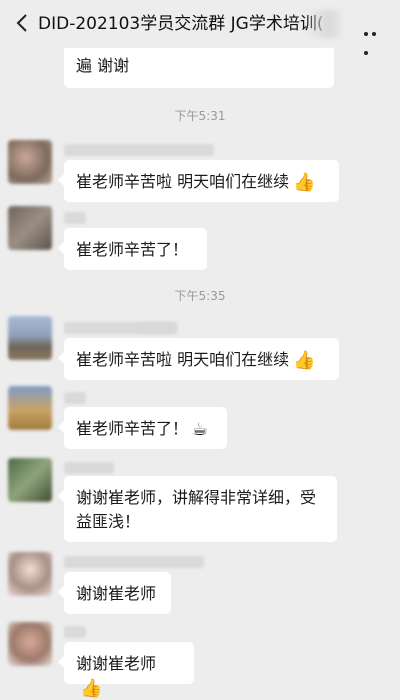  Describe the element at coordinates (108, 521) in the screenshot. I see `message-text-line2: 益匪浅！` at that location.